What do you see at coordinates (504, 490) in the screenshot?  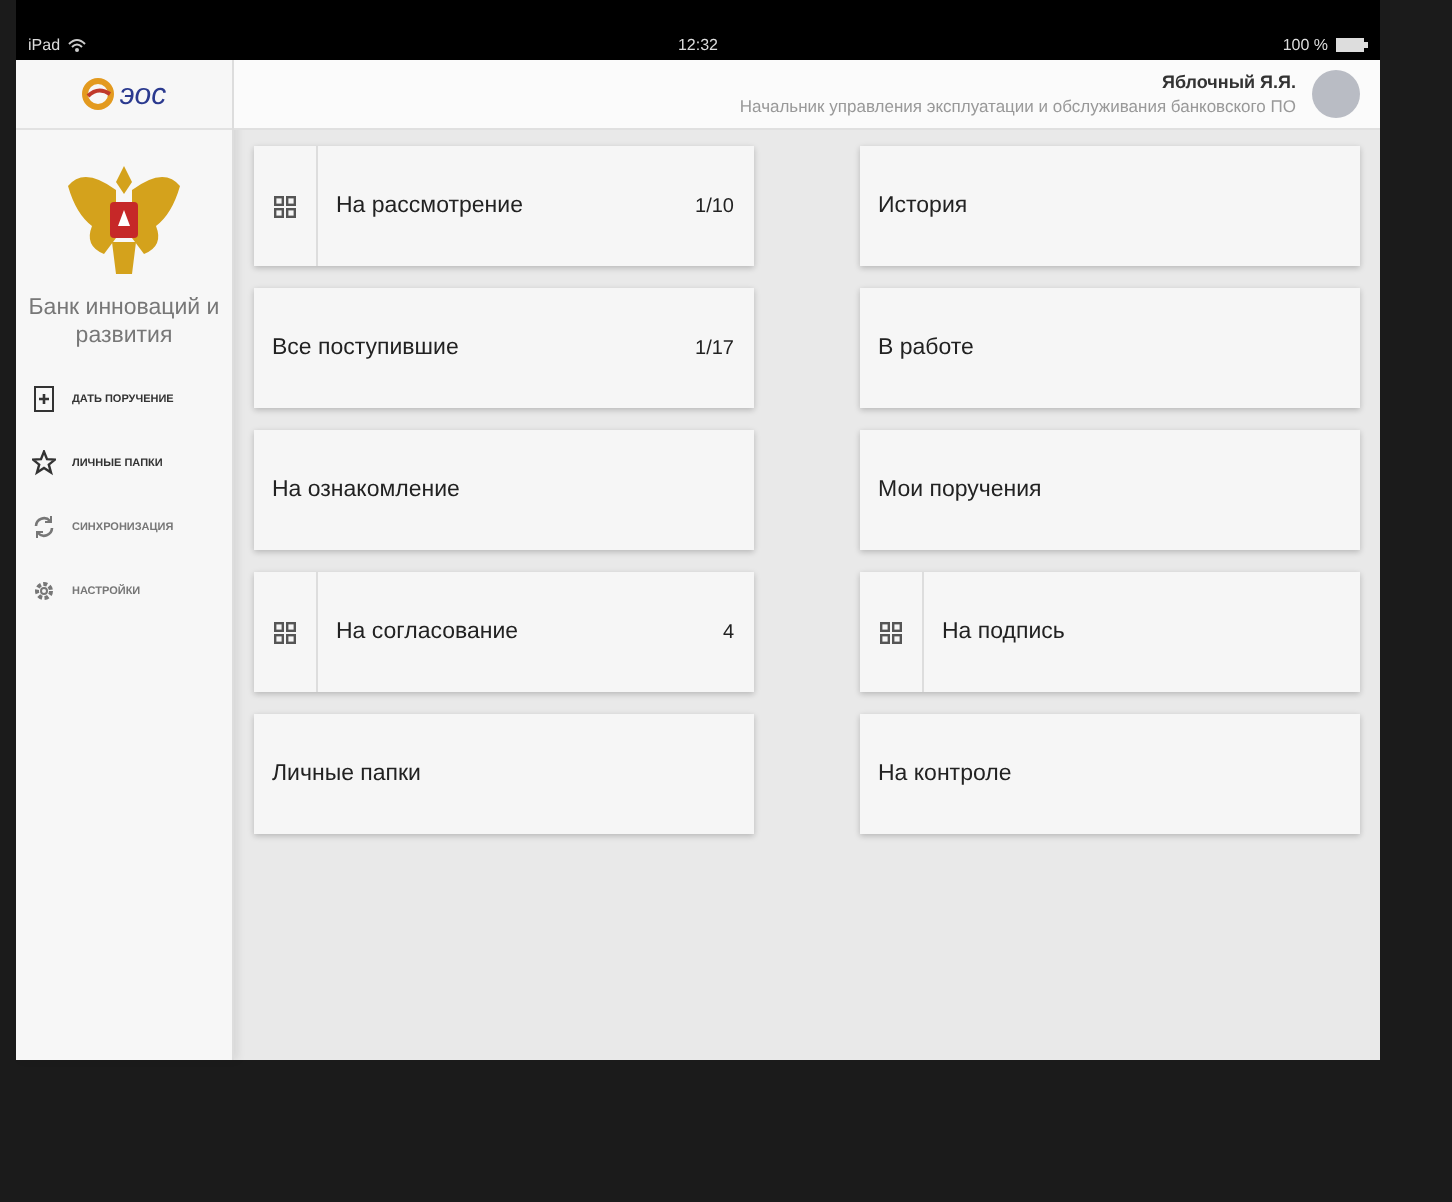 I see `folder-tile: На ознакомление` at bounding box center [504, 490].